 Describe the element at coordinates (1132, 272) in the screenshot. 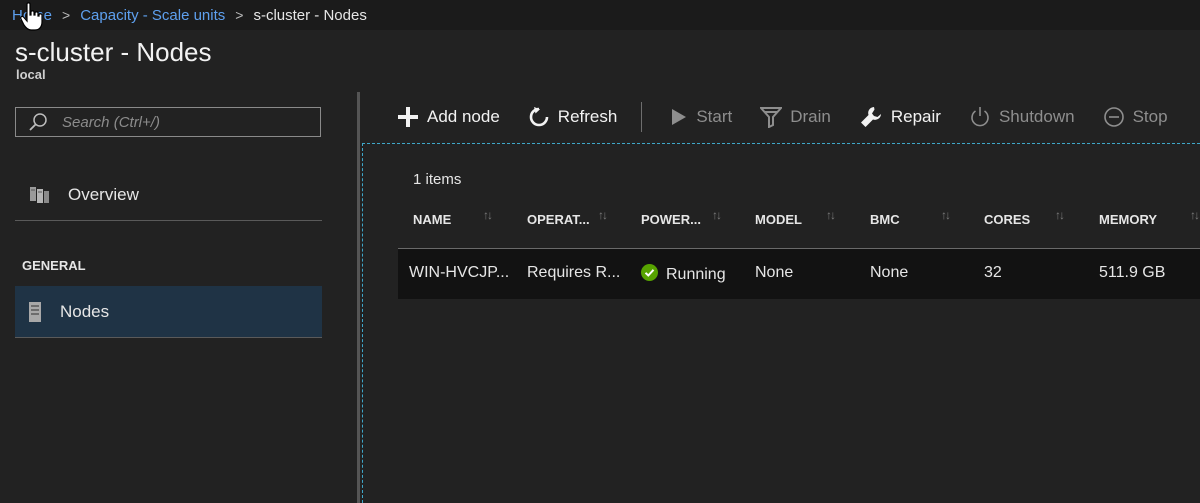

I see `cell-memory: 511.9 GB` at that location.